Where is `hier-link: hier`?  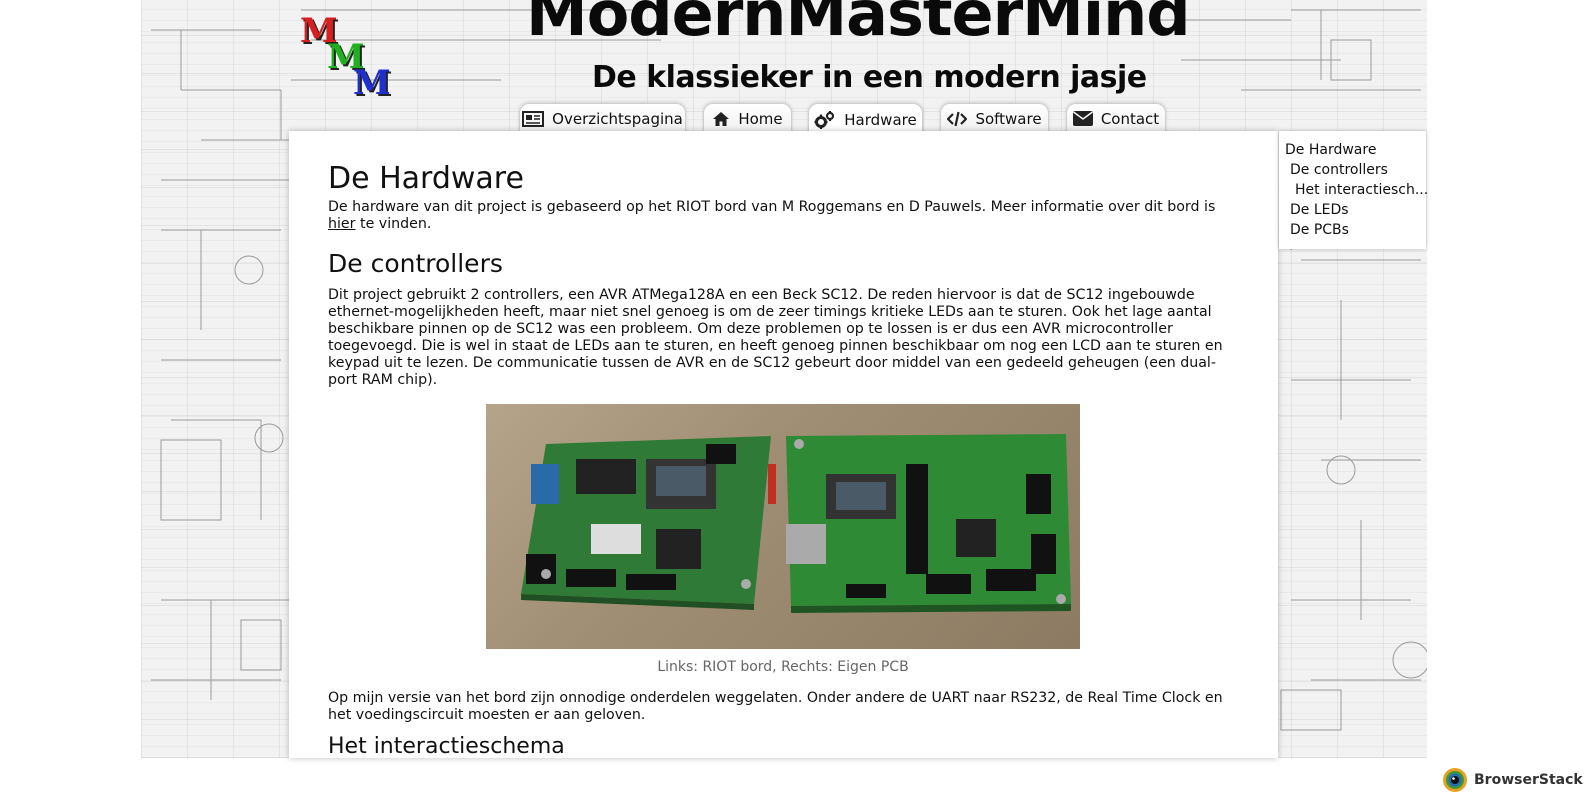 hier-link: hier is located at coordinates (342, 224).